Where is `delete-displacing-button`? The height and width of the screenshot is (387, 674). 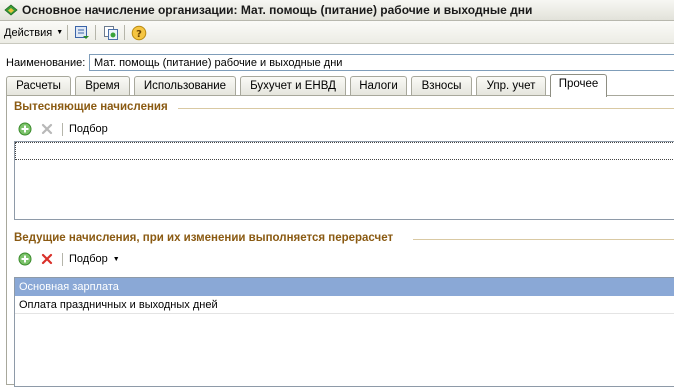
delete-displacing-button is located at coordinates (47, 129).